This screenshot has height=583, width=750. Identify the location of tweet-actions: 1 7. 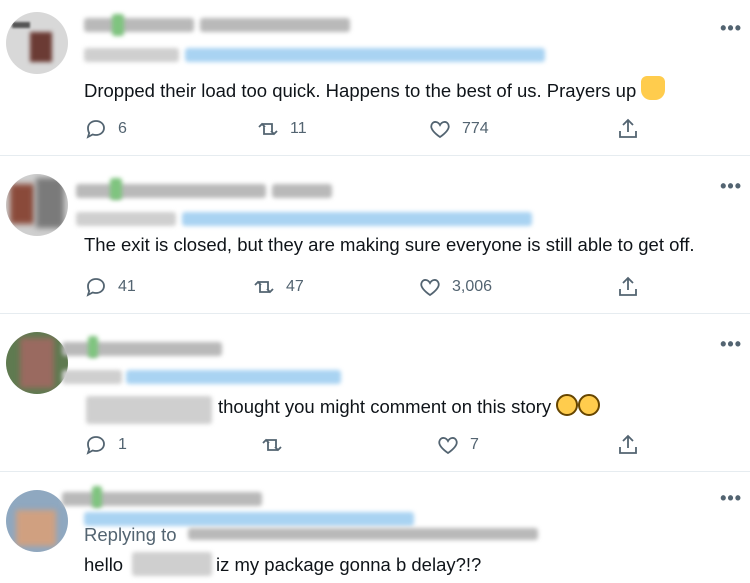
(364, 445).